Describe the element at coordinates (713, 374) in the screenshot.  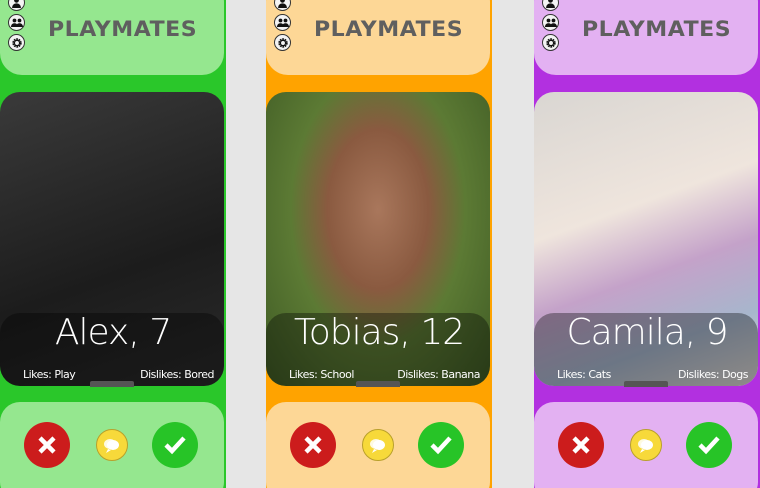
I see `profile-dislikes: Dislikes: Dogs` at that location.